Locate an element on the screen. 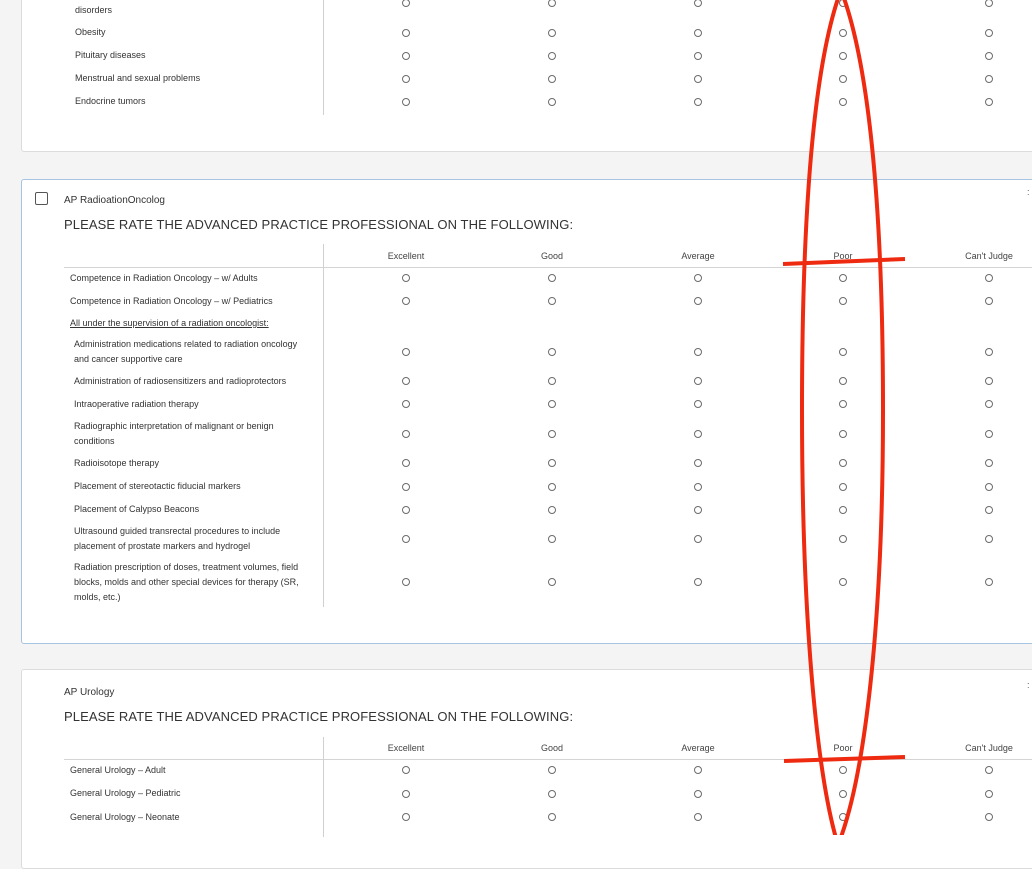 This screenshot has height=869, width=1032. column-header-good: Good is located at coordinates (552, 748).